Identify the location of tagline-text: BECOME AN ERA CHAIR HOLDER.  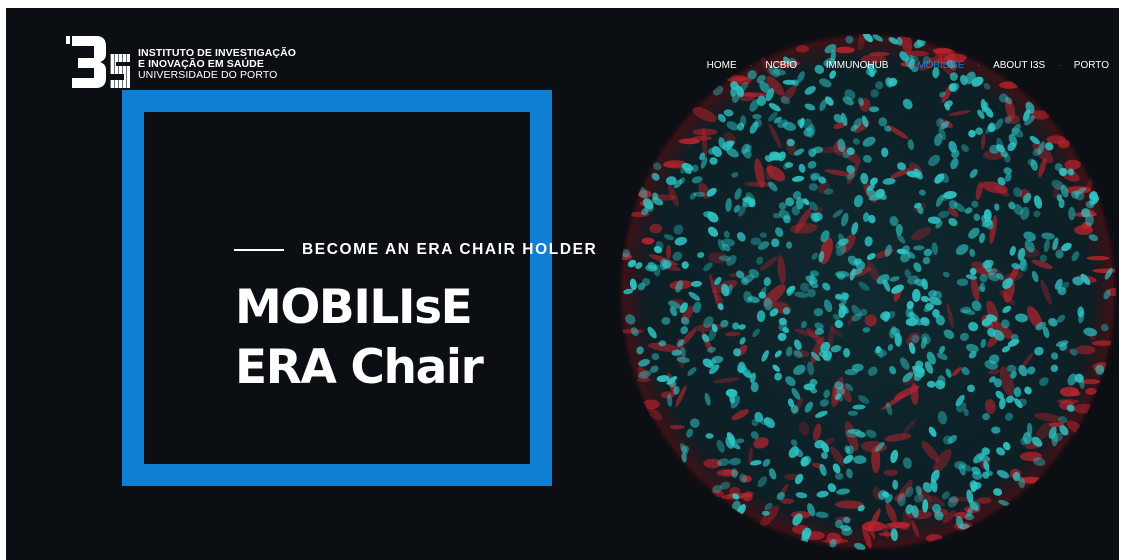
(450, 249).